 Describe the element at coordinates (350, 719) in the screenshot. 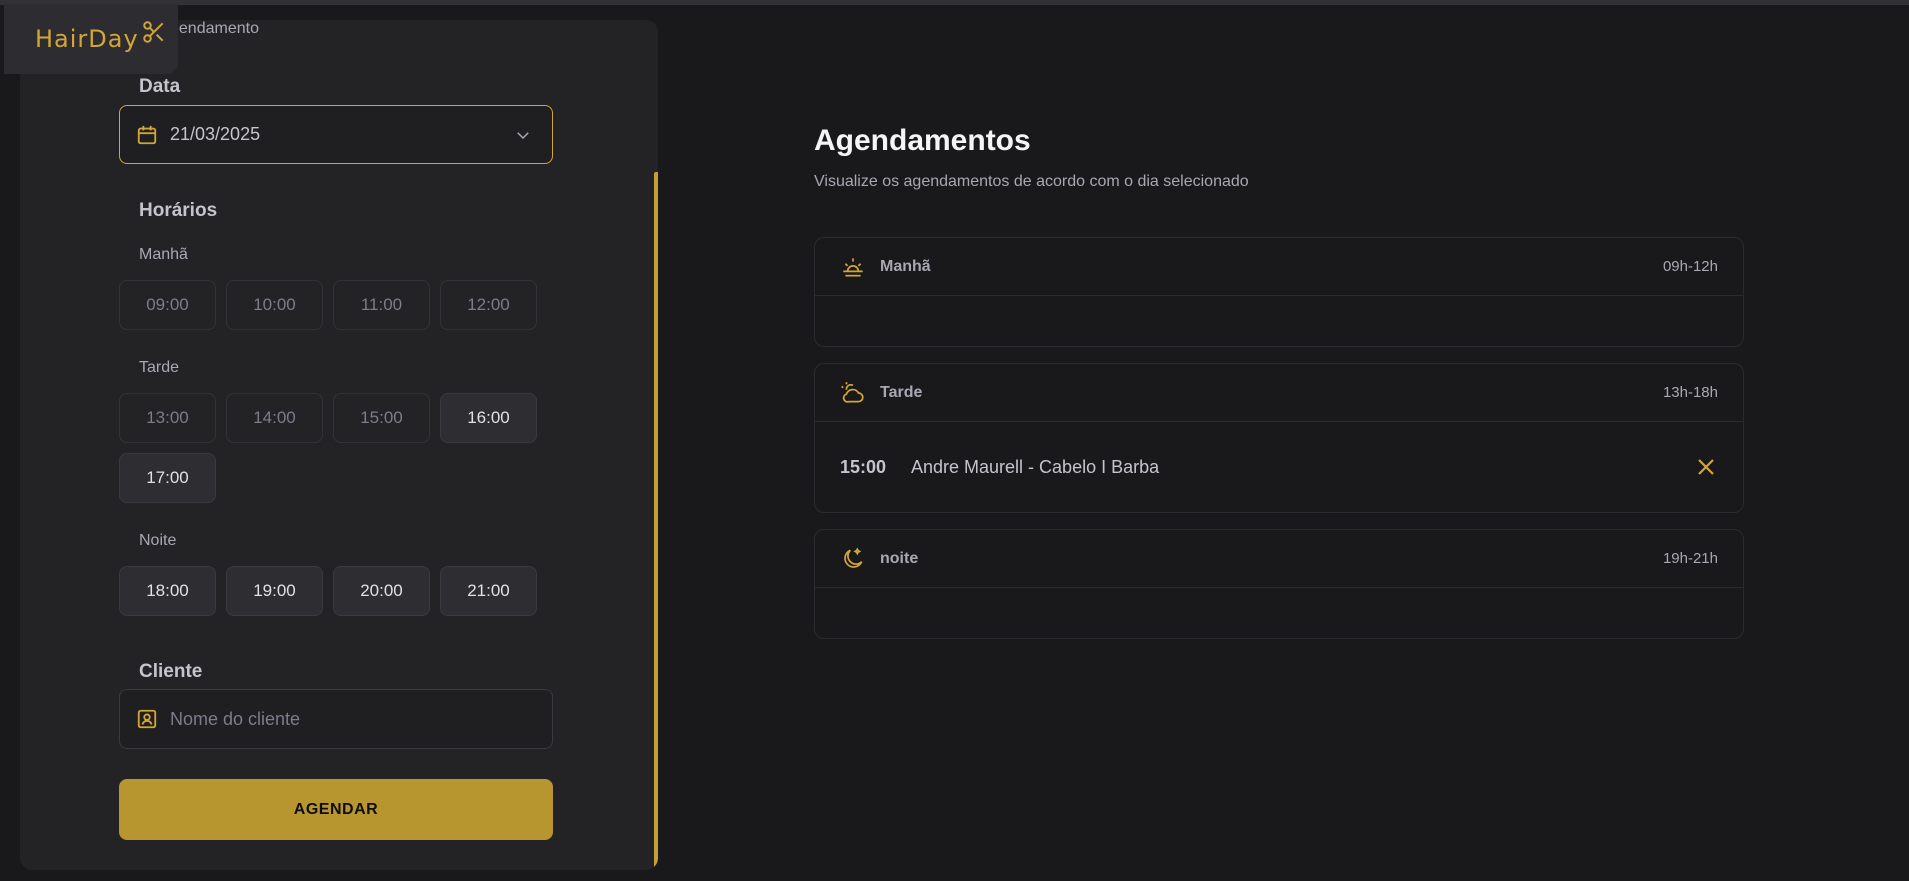

I see `client-name-input` at that location.